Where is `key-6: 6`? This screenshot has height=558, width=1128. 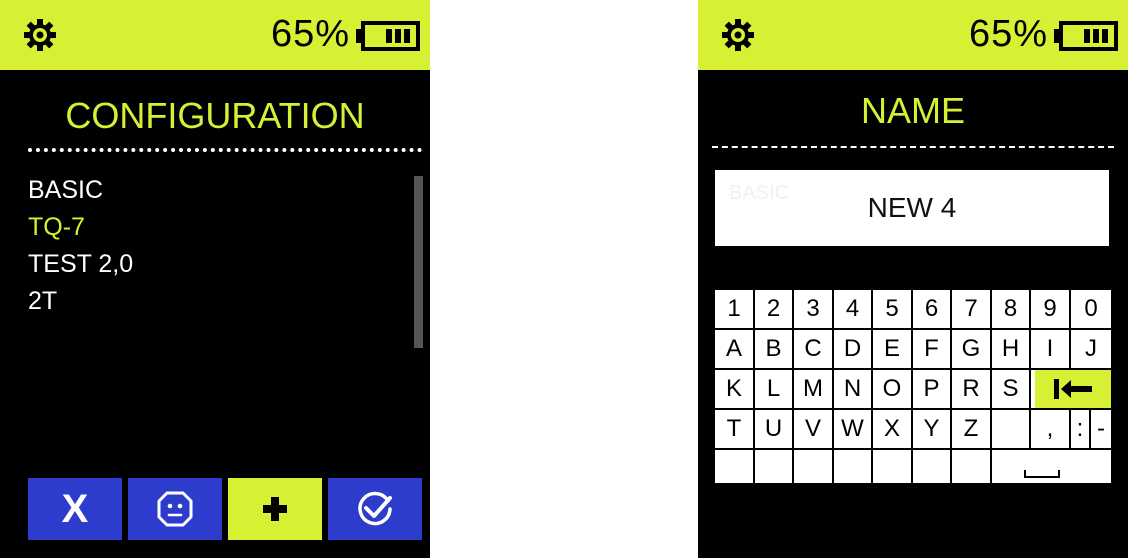
key-6: 6 is located at coordinates (932, 309).